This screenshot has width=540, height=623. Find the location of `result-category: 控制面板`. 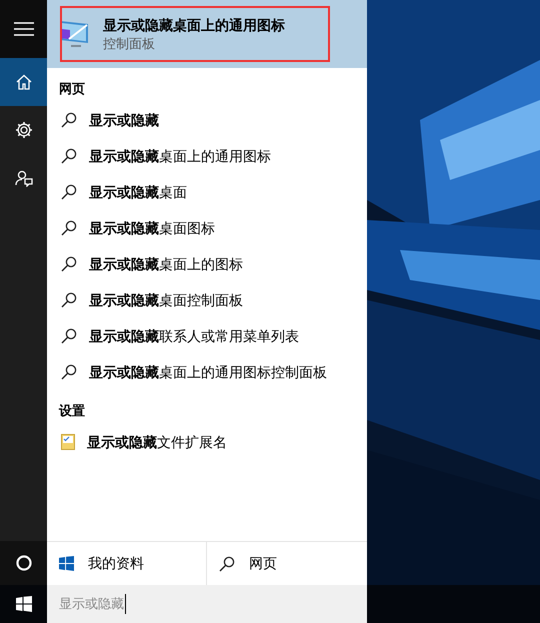

result-category: 控制面板 is located at coordinates (129, 44).